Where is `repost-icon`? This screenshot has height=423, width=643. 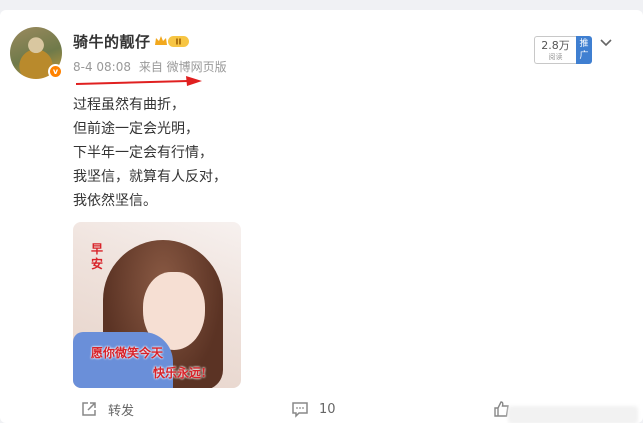
repost-icon is located at coordinates (89, 409).